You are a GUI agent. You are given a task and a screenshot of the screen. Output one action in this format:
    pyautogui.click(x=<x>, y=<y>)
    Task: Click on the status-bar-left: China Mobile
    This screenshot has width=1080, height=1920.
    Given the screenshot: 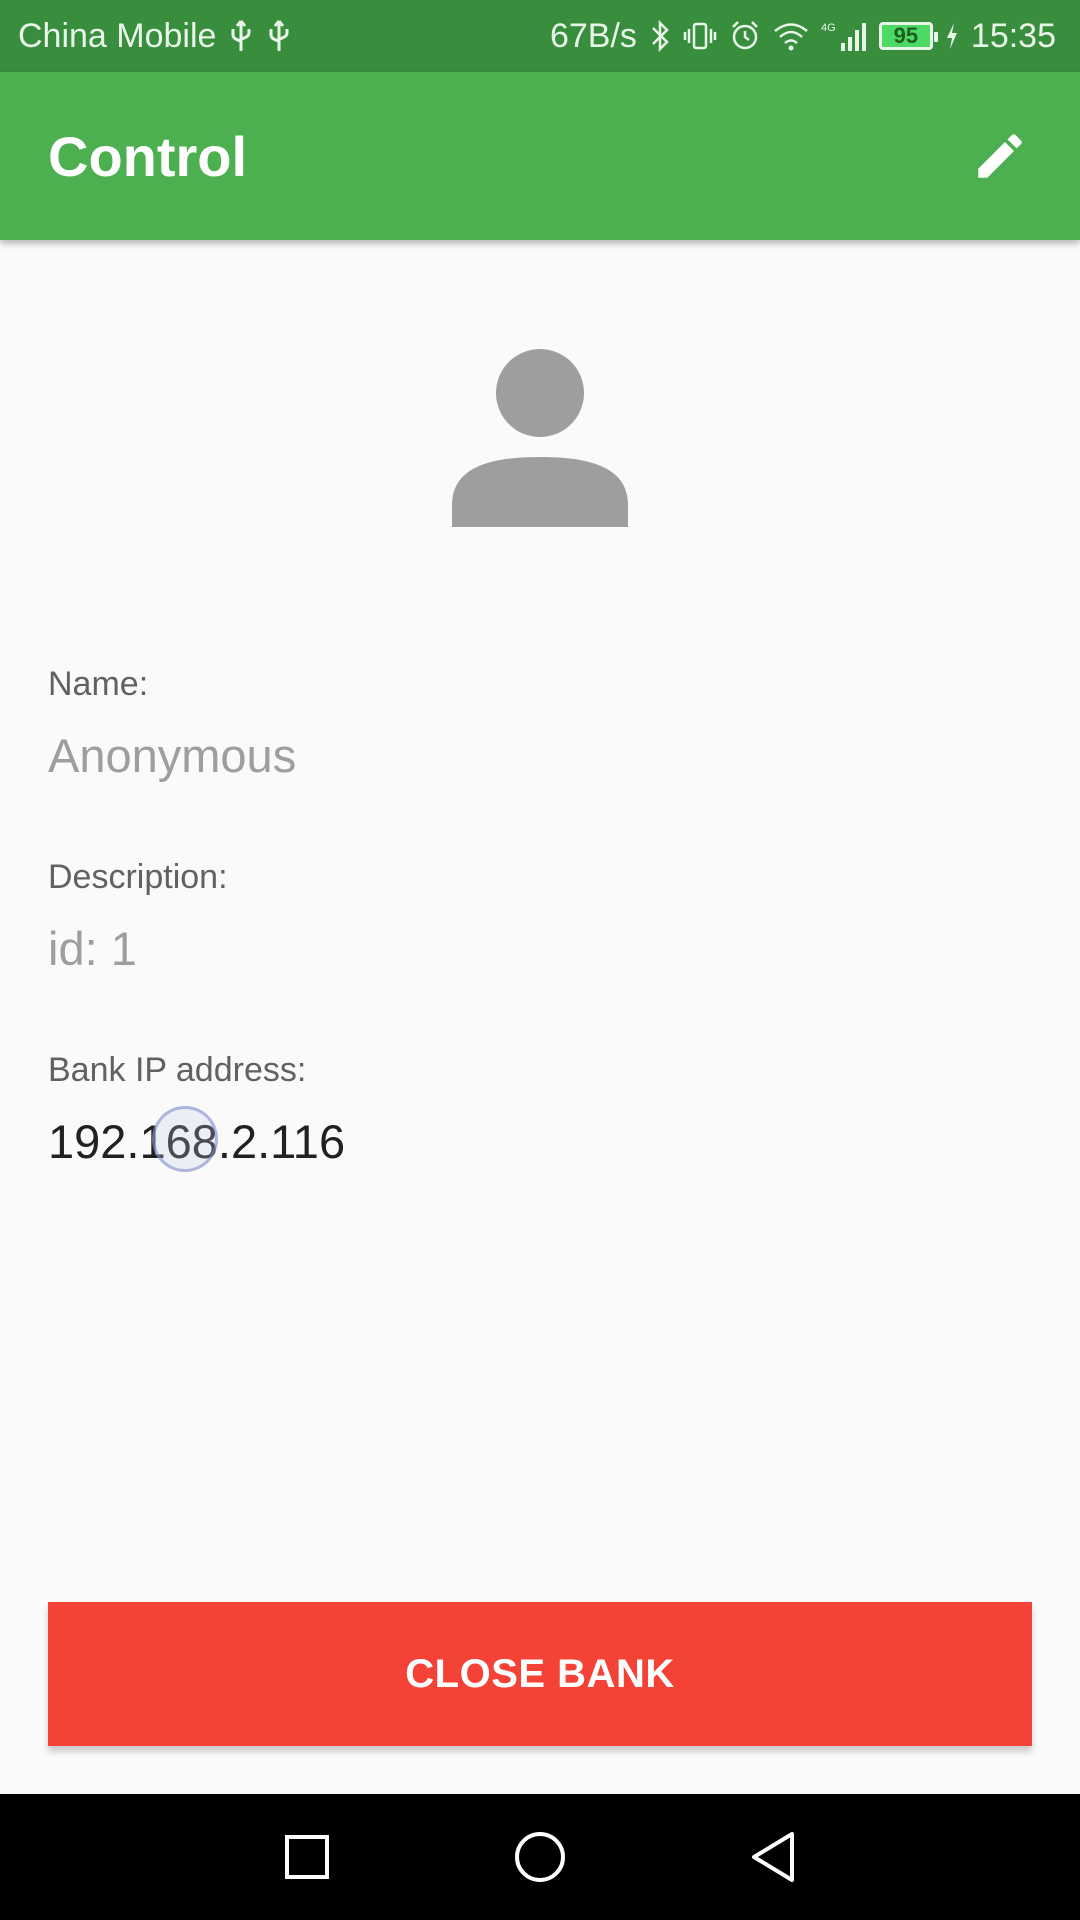 What is the action you would take?
    pyautogui.click(x=155, y=36)
    